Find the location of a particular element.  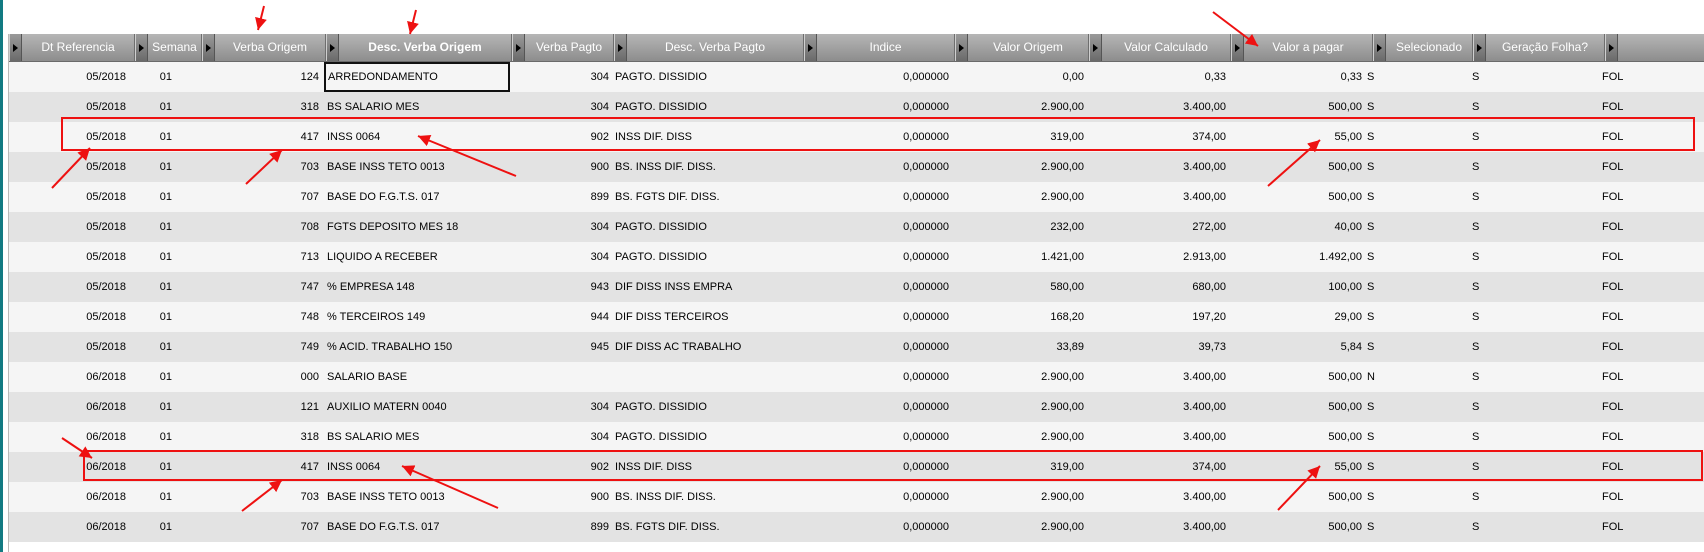

cell-valor-calculado: 2.913,00 is located at coordinates (1159, 257).